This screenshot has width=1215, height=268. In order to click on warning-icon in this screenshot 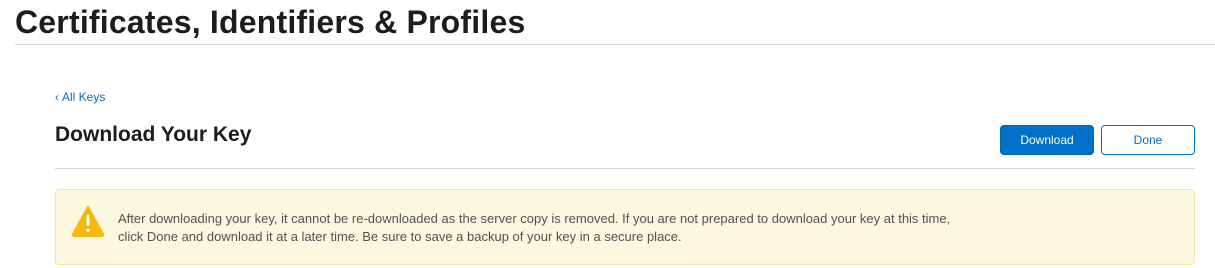, I will do `click(88, 221)`.